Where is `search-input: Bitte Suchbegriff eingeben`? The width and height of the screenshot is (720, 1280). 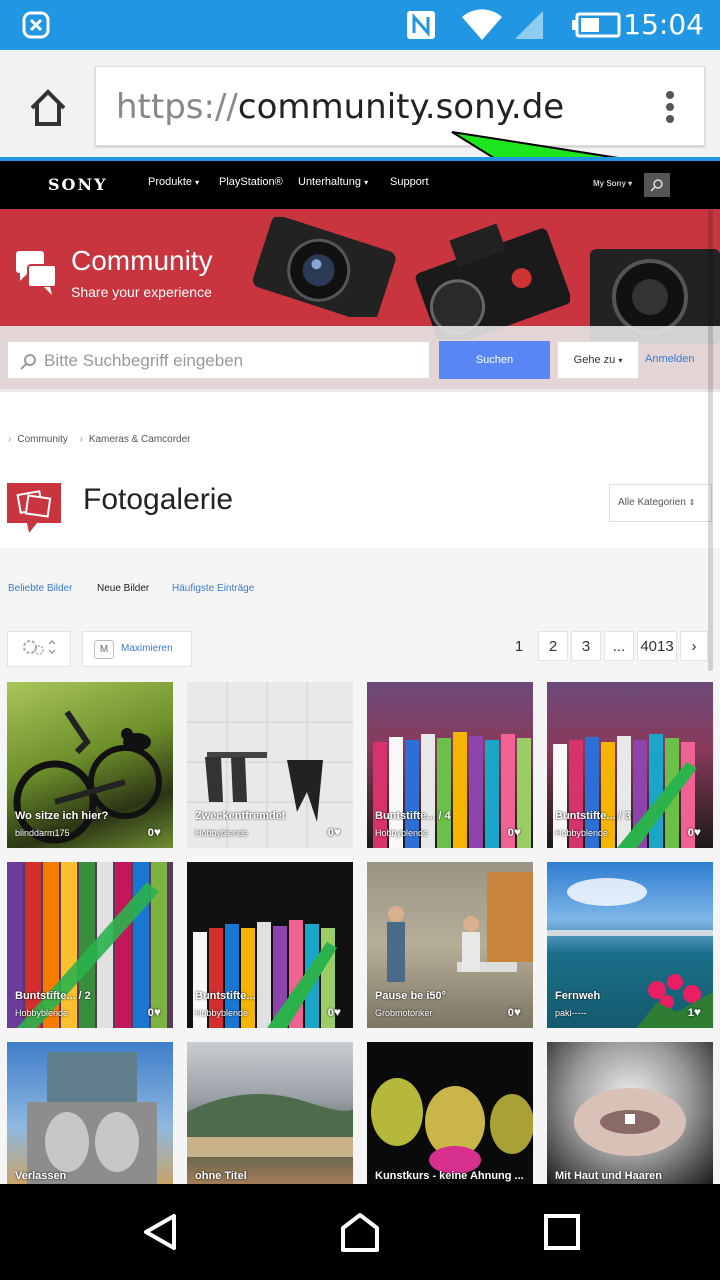
search-input: Bitte Suchbegriff eingeben is located at coordinates (218, 360).